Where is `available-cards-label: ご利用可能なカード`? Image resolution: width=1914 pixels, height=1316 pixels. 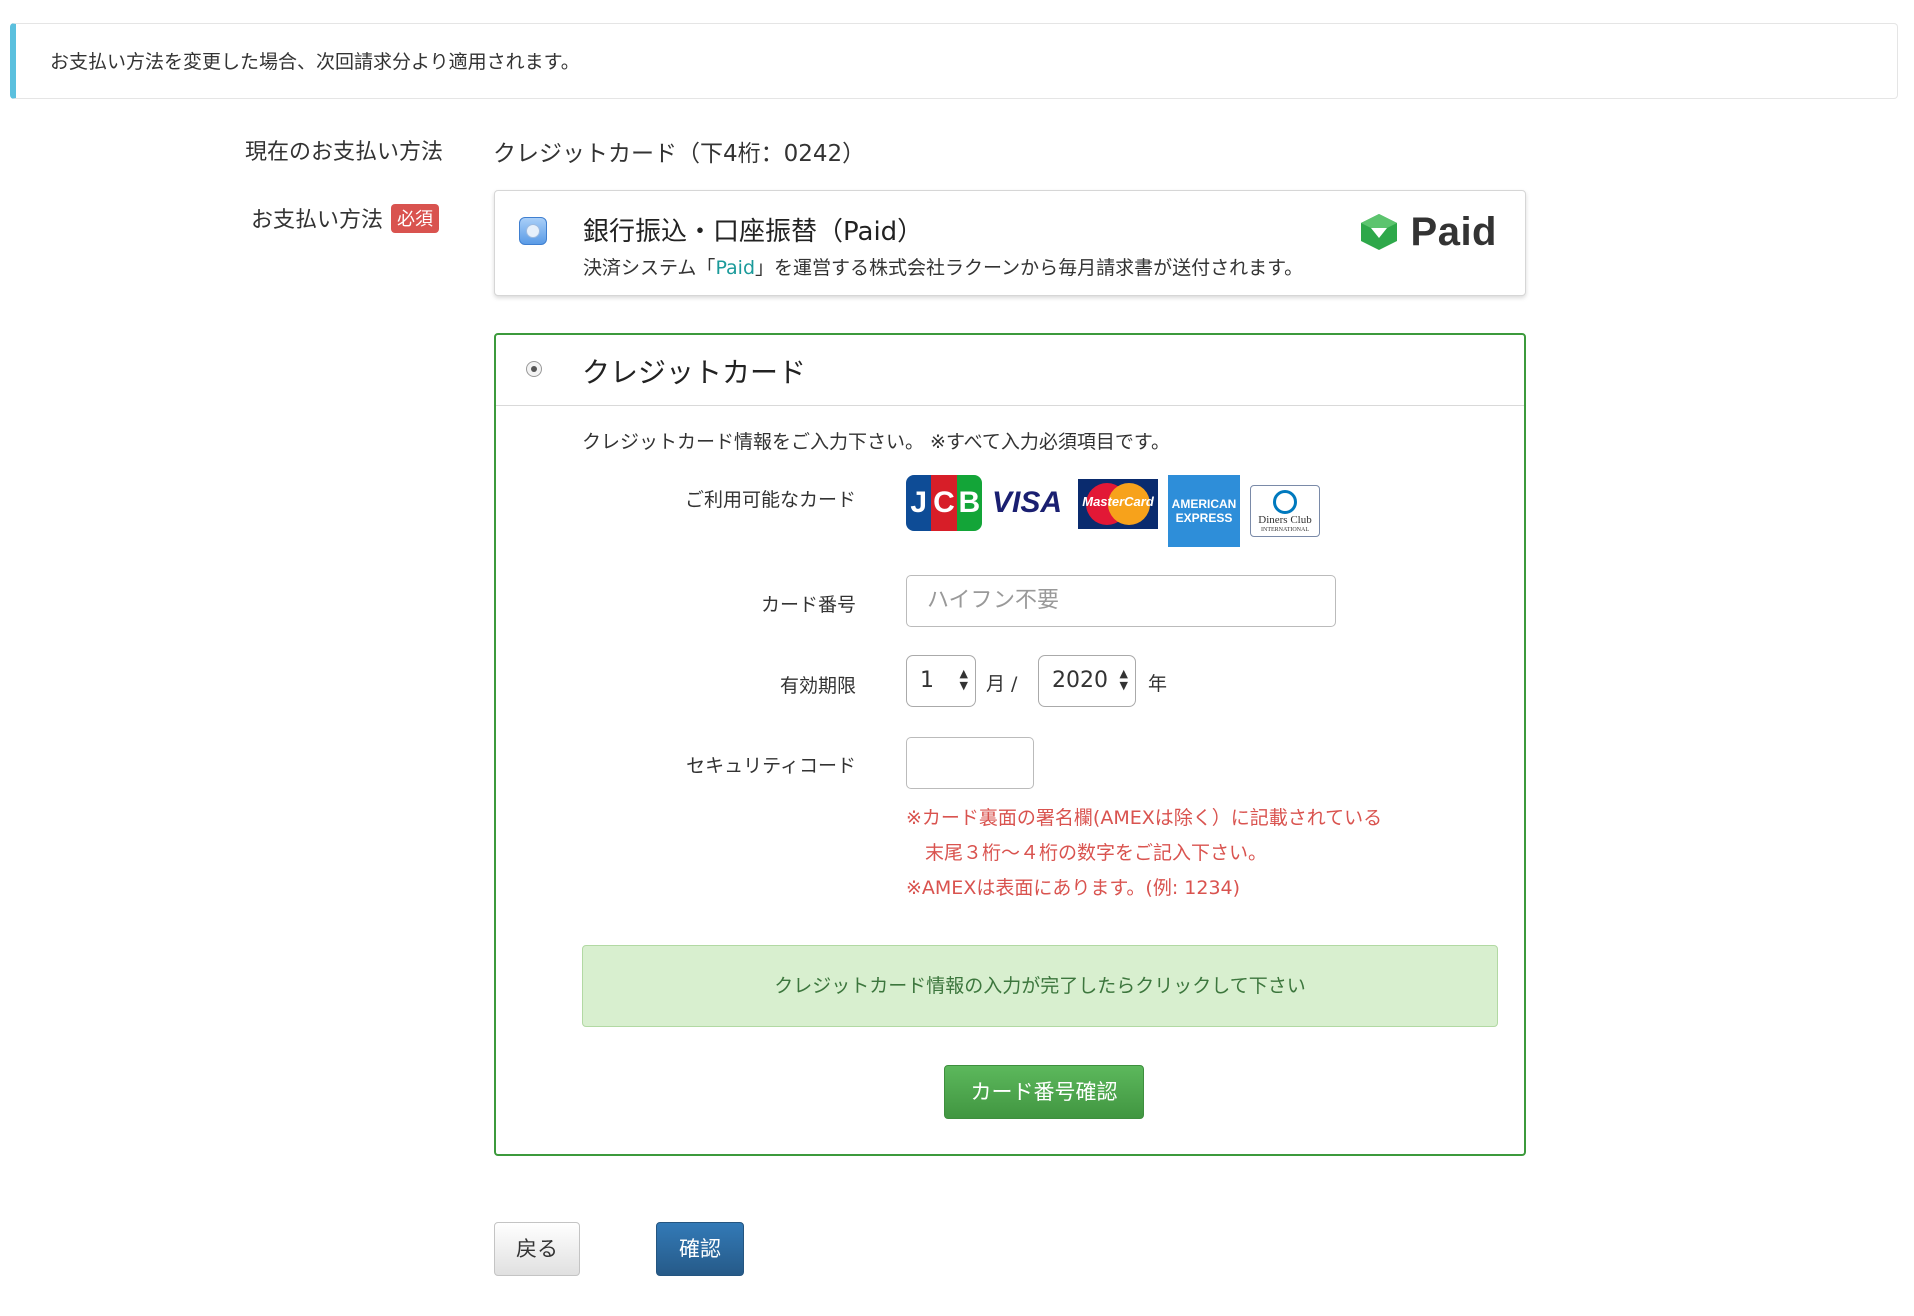
available-cards-label: ご利用可能なカード is located at coordinates (770, 500).